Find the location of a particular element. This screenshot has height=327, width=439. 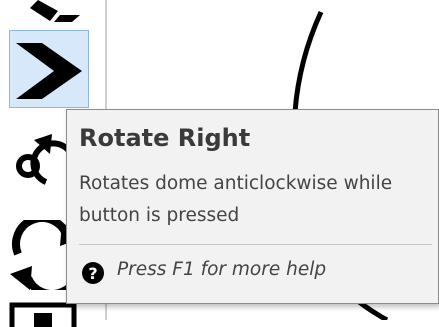

chevron-right-icon is located at coordinates (49, 71).